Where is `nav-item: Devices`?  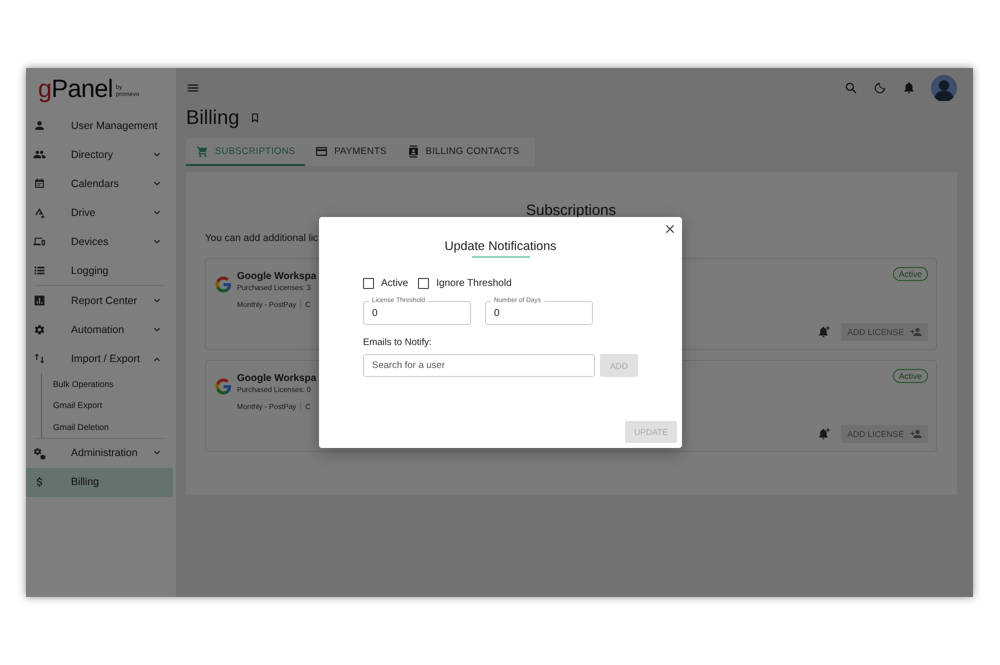 nav-item: Devices is located at coordinates (99, 241).